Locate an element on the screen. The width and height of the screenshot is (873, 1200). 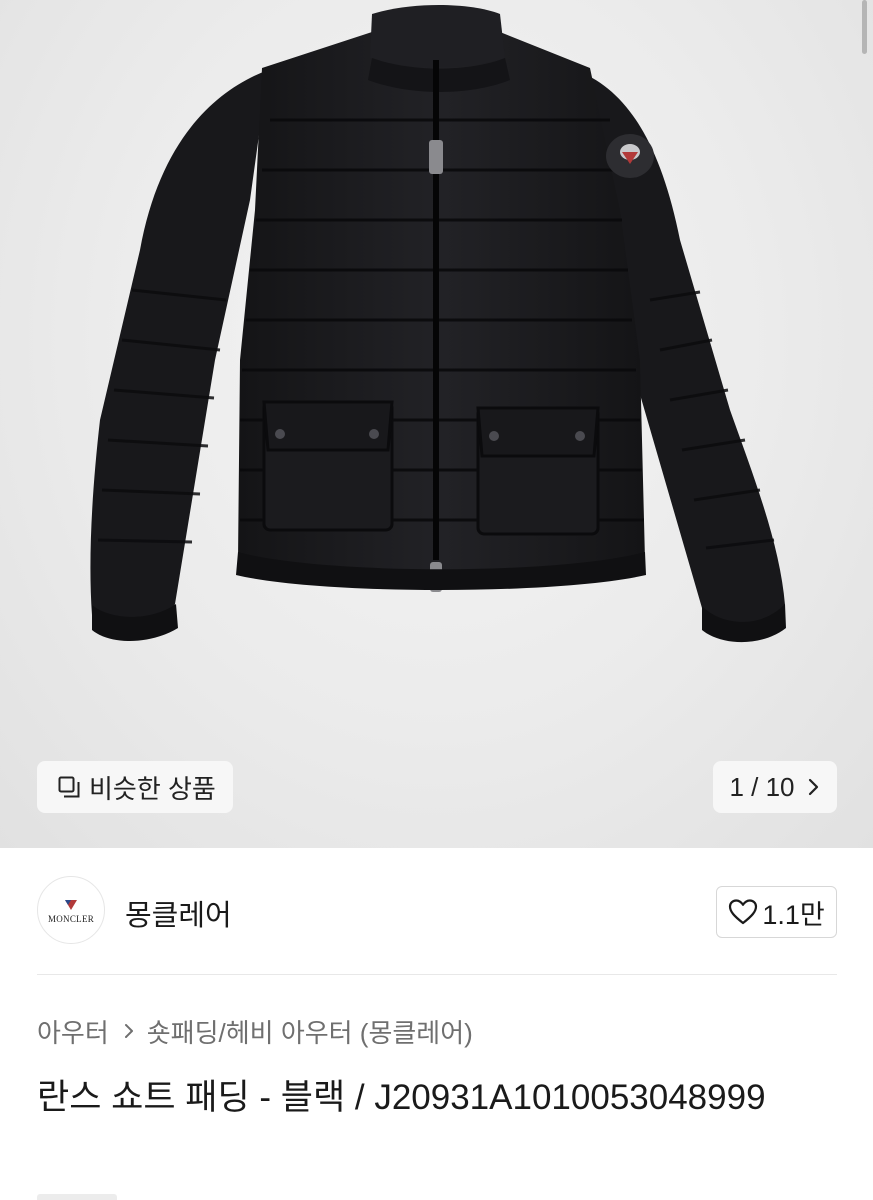
shop-avatar: MONCLER is located at coordinates (71, 910).